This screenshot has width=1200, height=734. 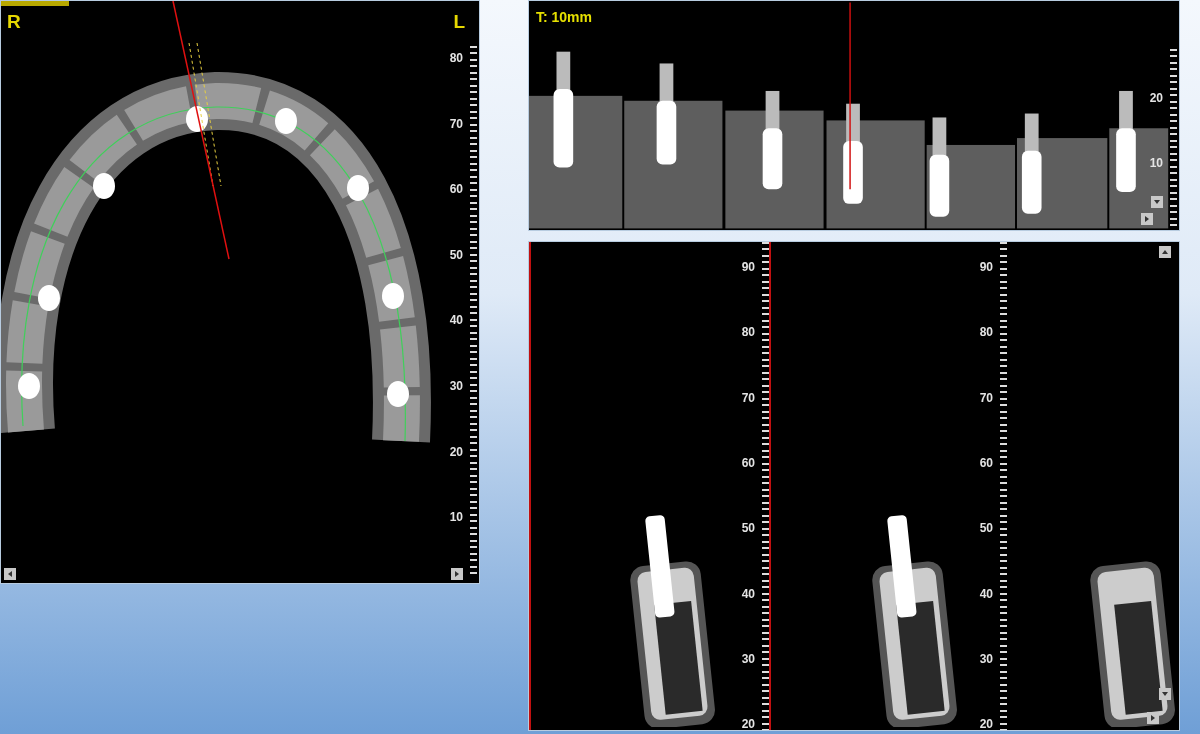 I want to click on left-side-label: L, so click(x=459, y=22).